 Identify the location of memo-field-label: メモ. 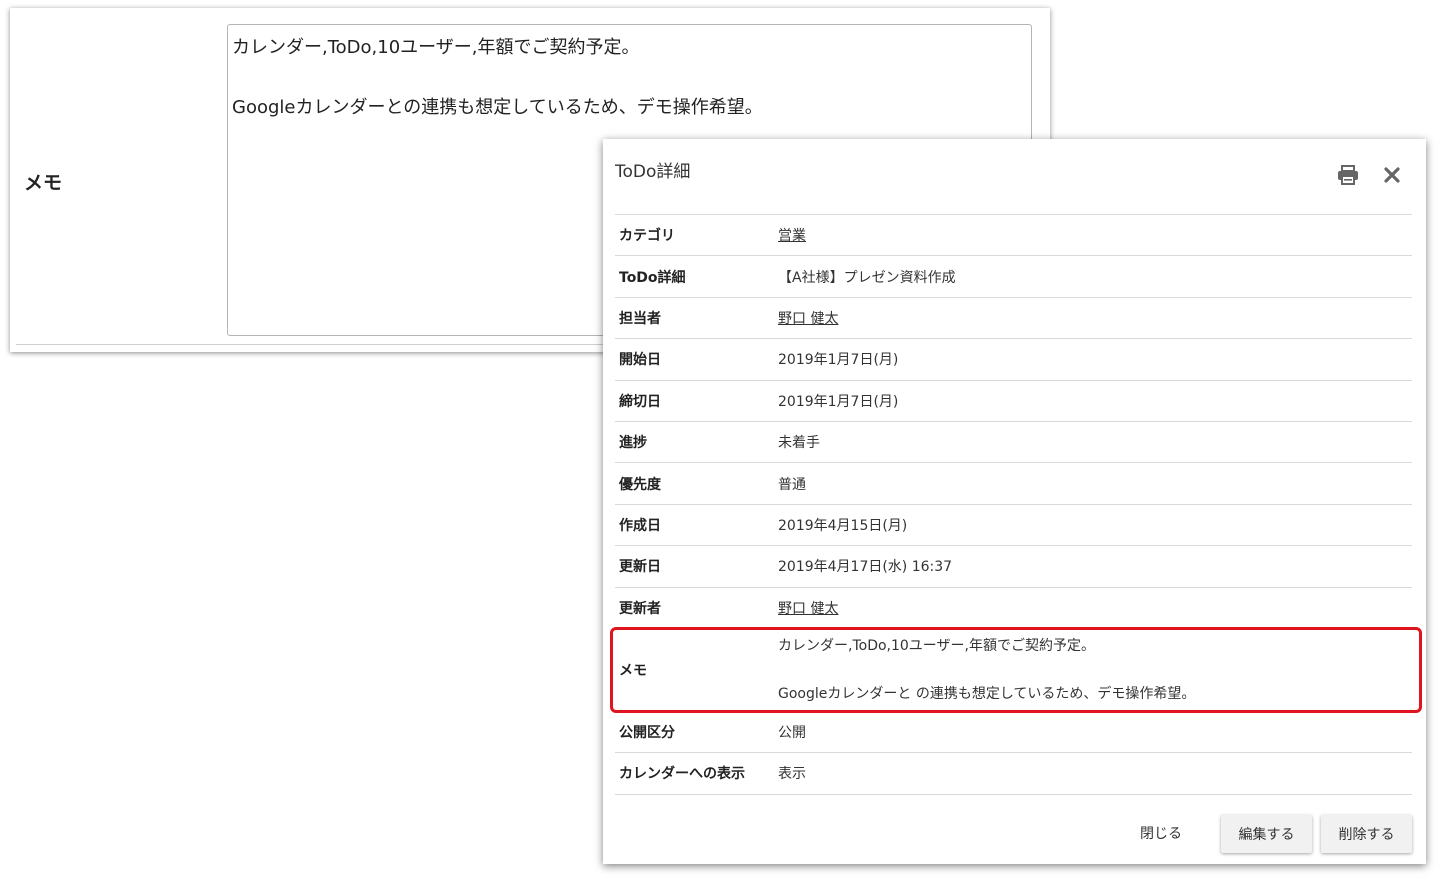
(43, 183).